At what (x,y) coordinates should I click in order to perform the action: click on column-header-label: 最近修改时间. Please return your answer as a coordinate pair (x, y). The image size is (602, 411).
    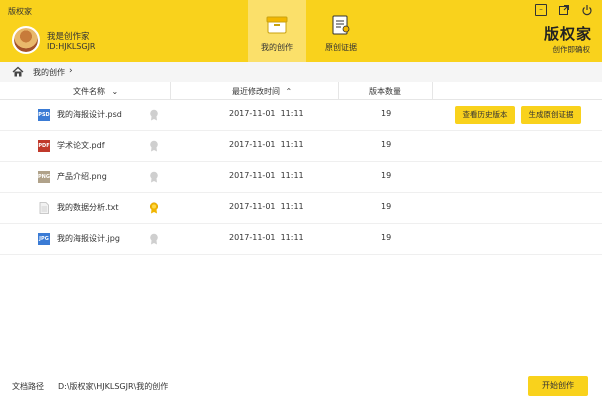
    Looking at the image, I should click on (256, 91).